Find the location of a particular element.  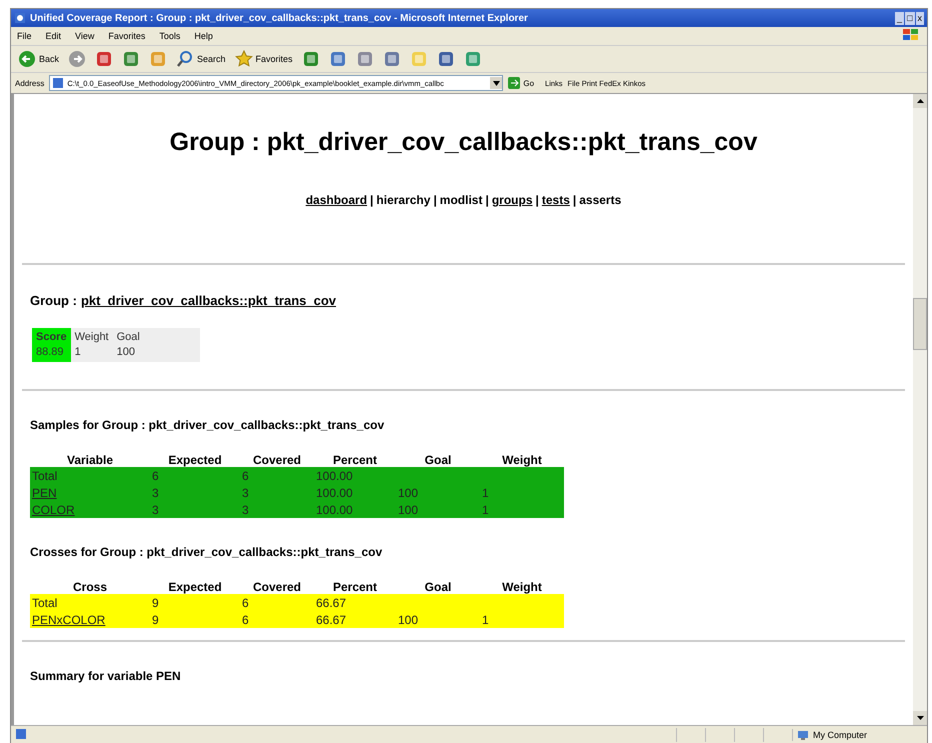

page-icon is located at coordinates (58, 83).